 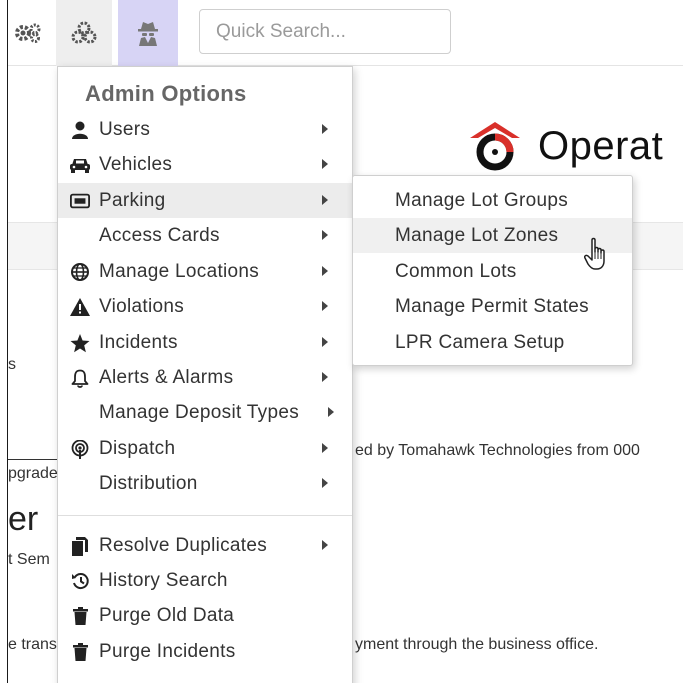 What do you see at coordinates (125, 129) in the screenshot?
I see `menu-item-label: Users` at bounding box center [125, 129].